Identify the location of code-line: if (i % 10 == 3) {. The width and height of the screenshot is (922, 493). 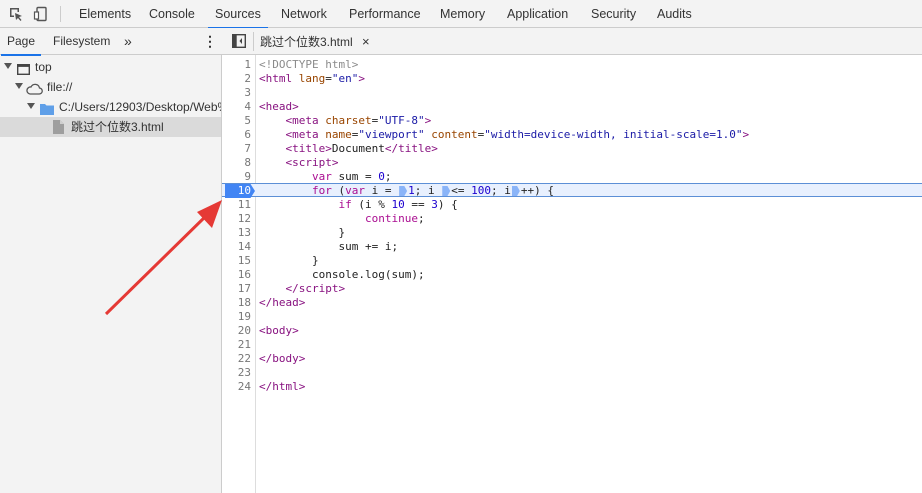
(398, 204).